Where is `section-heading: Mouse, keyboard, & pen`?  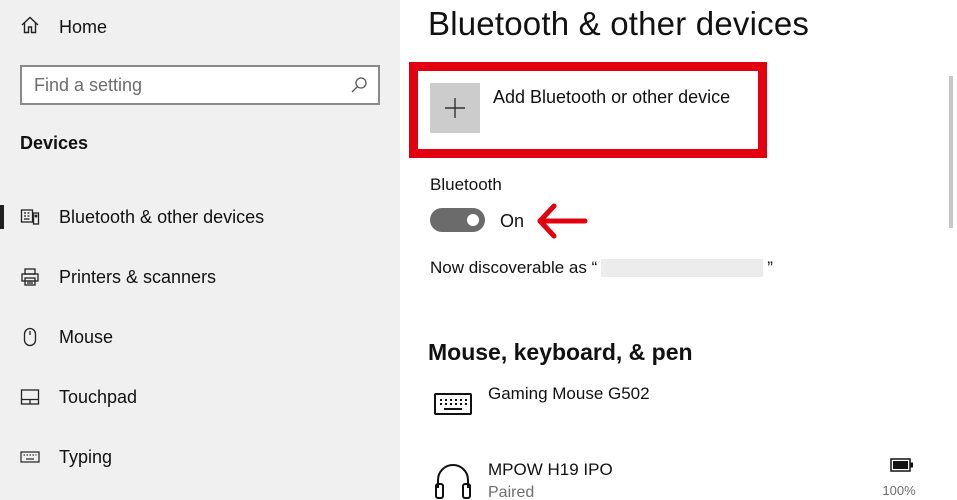
section-heading: Mouse, keyboard, & pen is located at coordinates (560, 352).